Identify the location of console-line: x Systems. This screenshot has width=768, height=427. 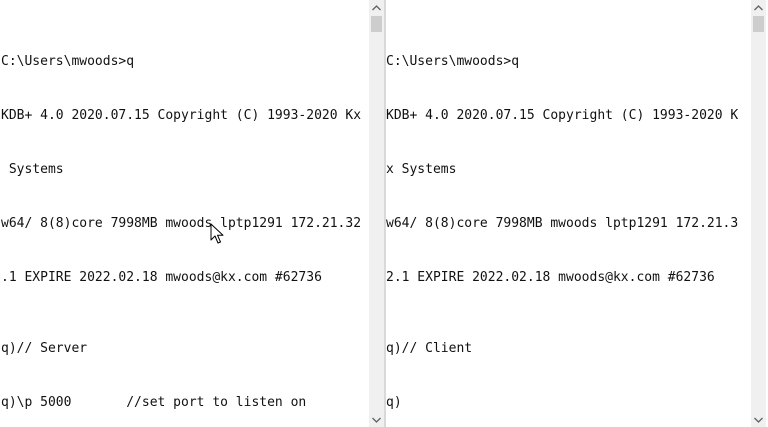
(421, 169).